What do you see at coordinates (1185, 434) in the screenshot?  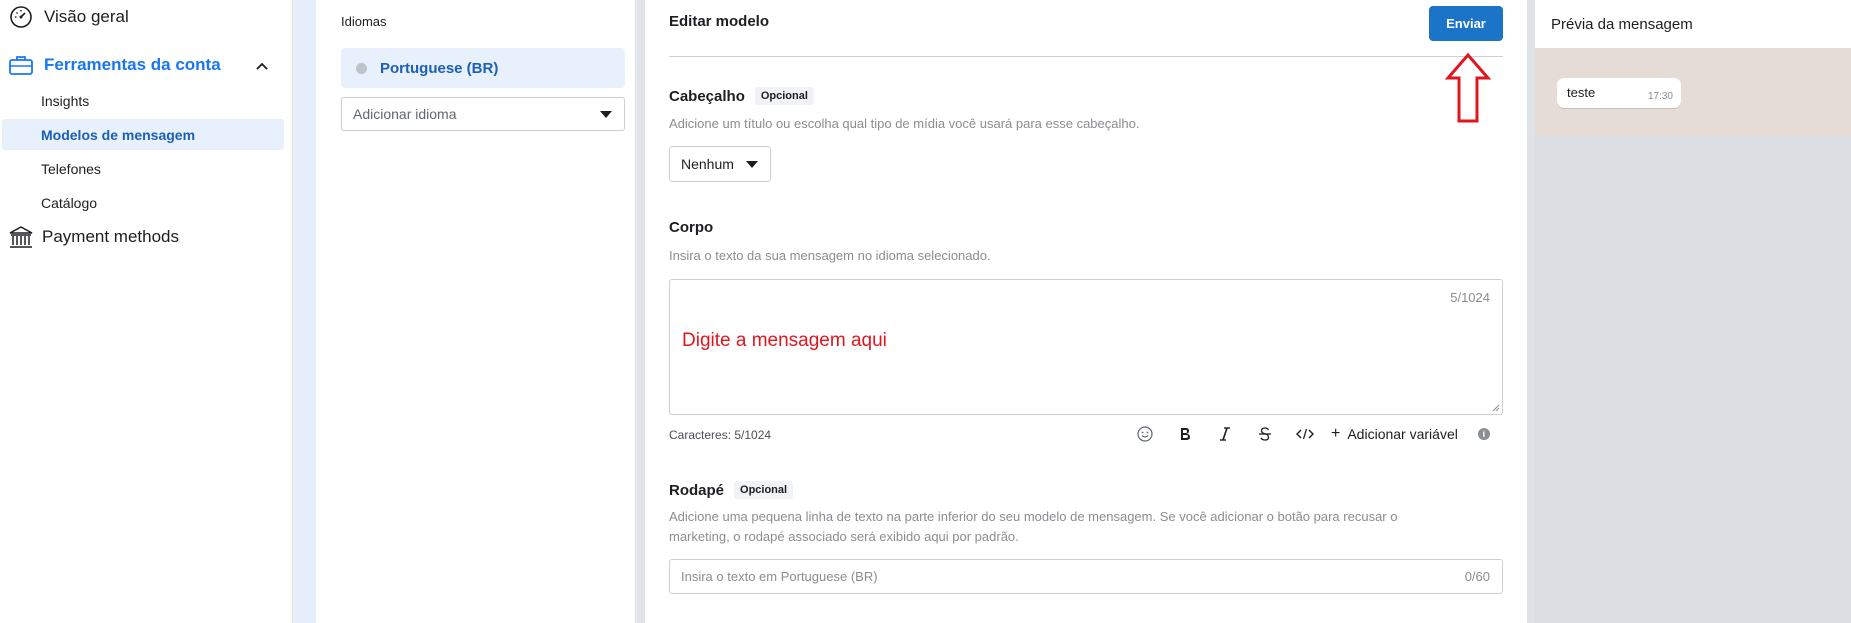 I see `bold-icon` at bounding box center [1185, 434].